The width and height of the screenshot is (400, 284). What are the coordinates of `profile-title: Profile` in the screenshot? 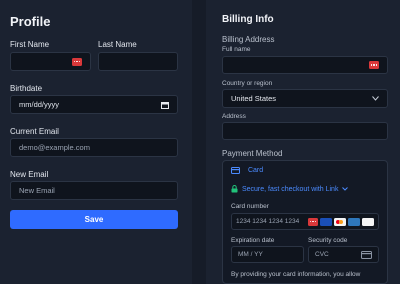 It's located at (30, 21).